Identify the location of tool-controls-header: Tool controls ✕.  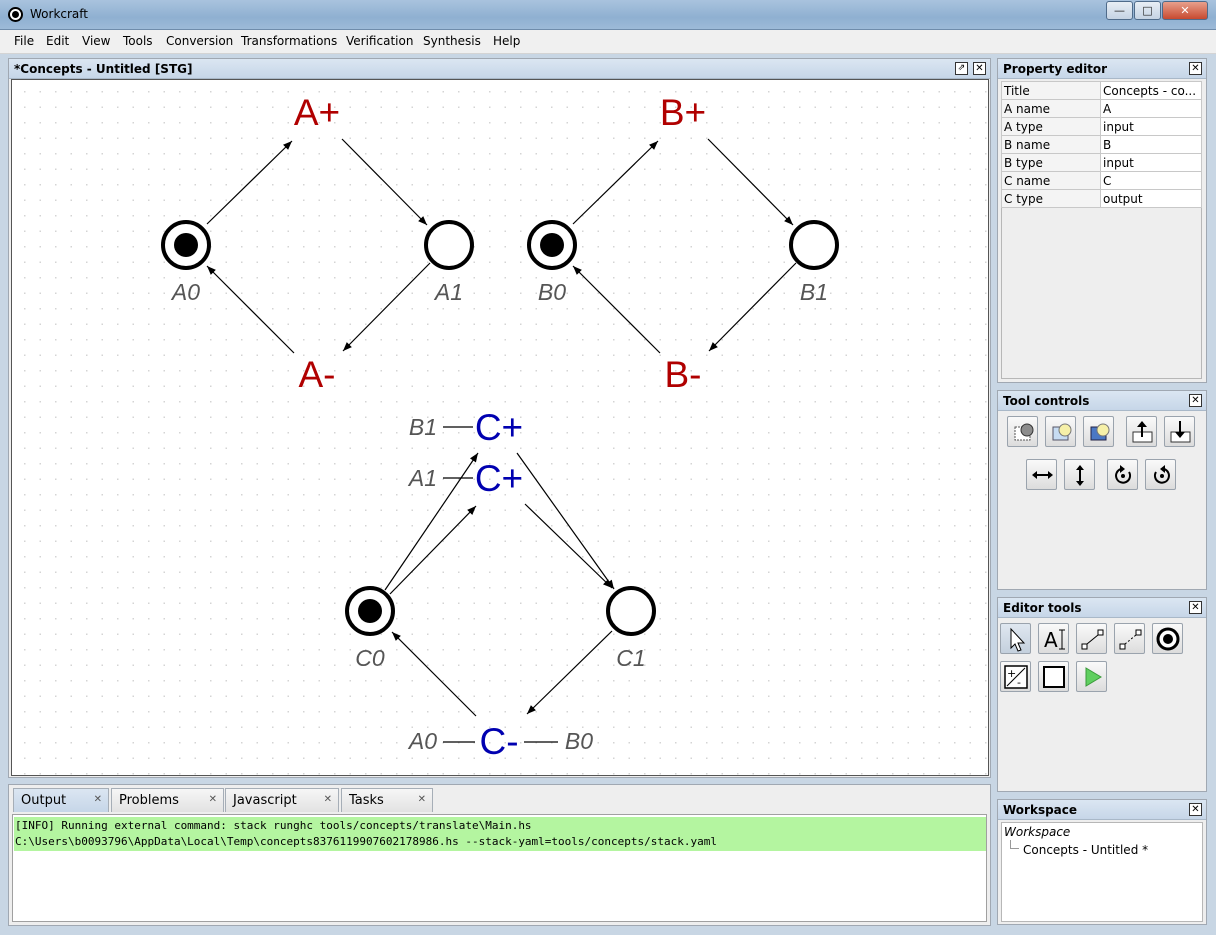
(1102, 401).